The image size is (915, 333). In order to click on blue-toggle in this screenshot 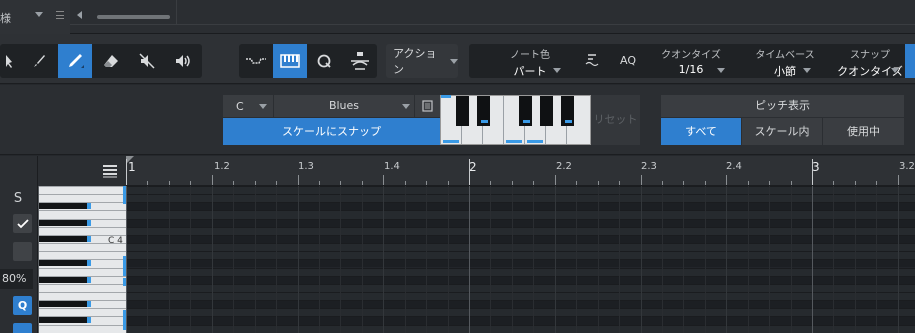, I will do `click(22, 328)`.